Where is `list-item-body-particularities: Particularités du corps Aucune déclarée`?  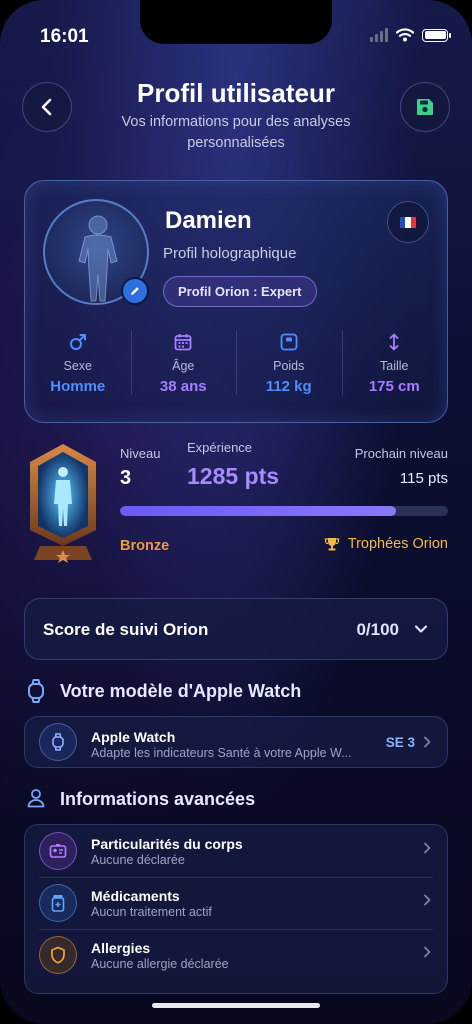
list-item-body-particularities: Particularités du corps Aucune déclarée is located at coordinates (236, 851).